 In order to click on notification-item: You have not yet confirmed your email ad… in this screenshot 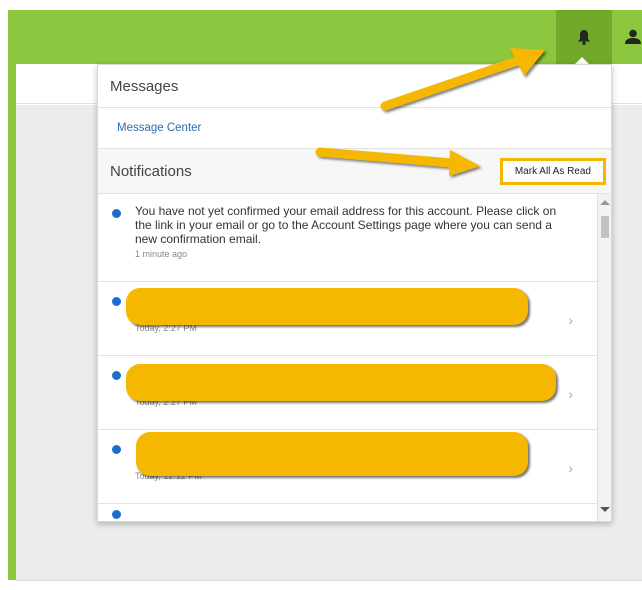, I will do `click(354, 238)`.